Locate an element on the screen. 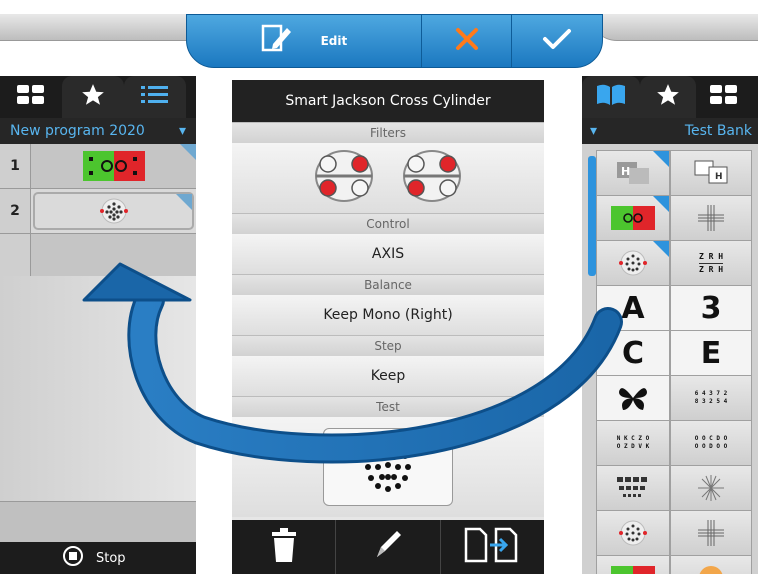 The width and height of the screenshot is (758, 574). cross-grid-test-icon is located at coordinates (711, 533).